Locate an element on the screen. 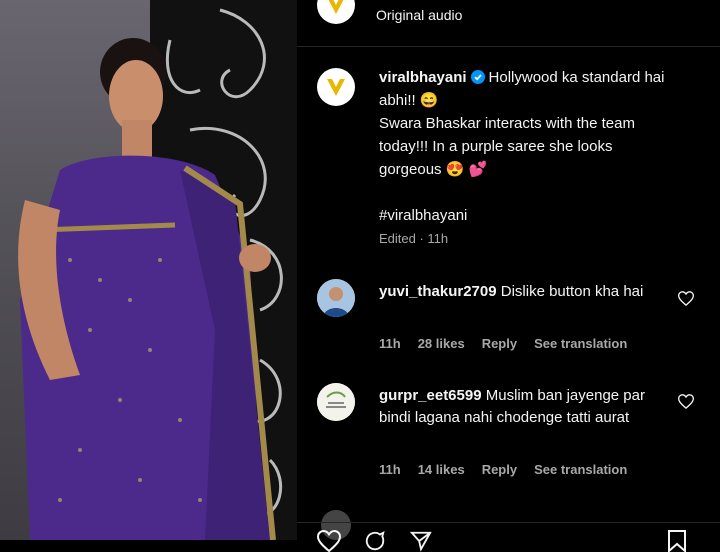 This screenshot has width=720, height=552. comment-meta: 11h 28 likes Reply See translation is located at coordinates (503, 343).